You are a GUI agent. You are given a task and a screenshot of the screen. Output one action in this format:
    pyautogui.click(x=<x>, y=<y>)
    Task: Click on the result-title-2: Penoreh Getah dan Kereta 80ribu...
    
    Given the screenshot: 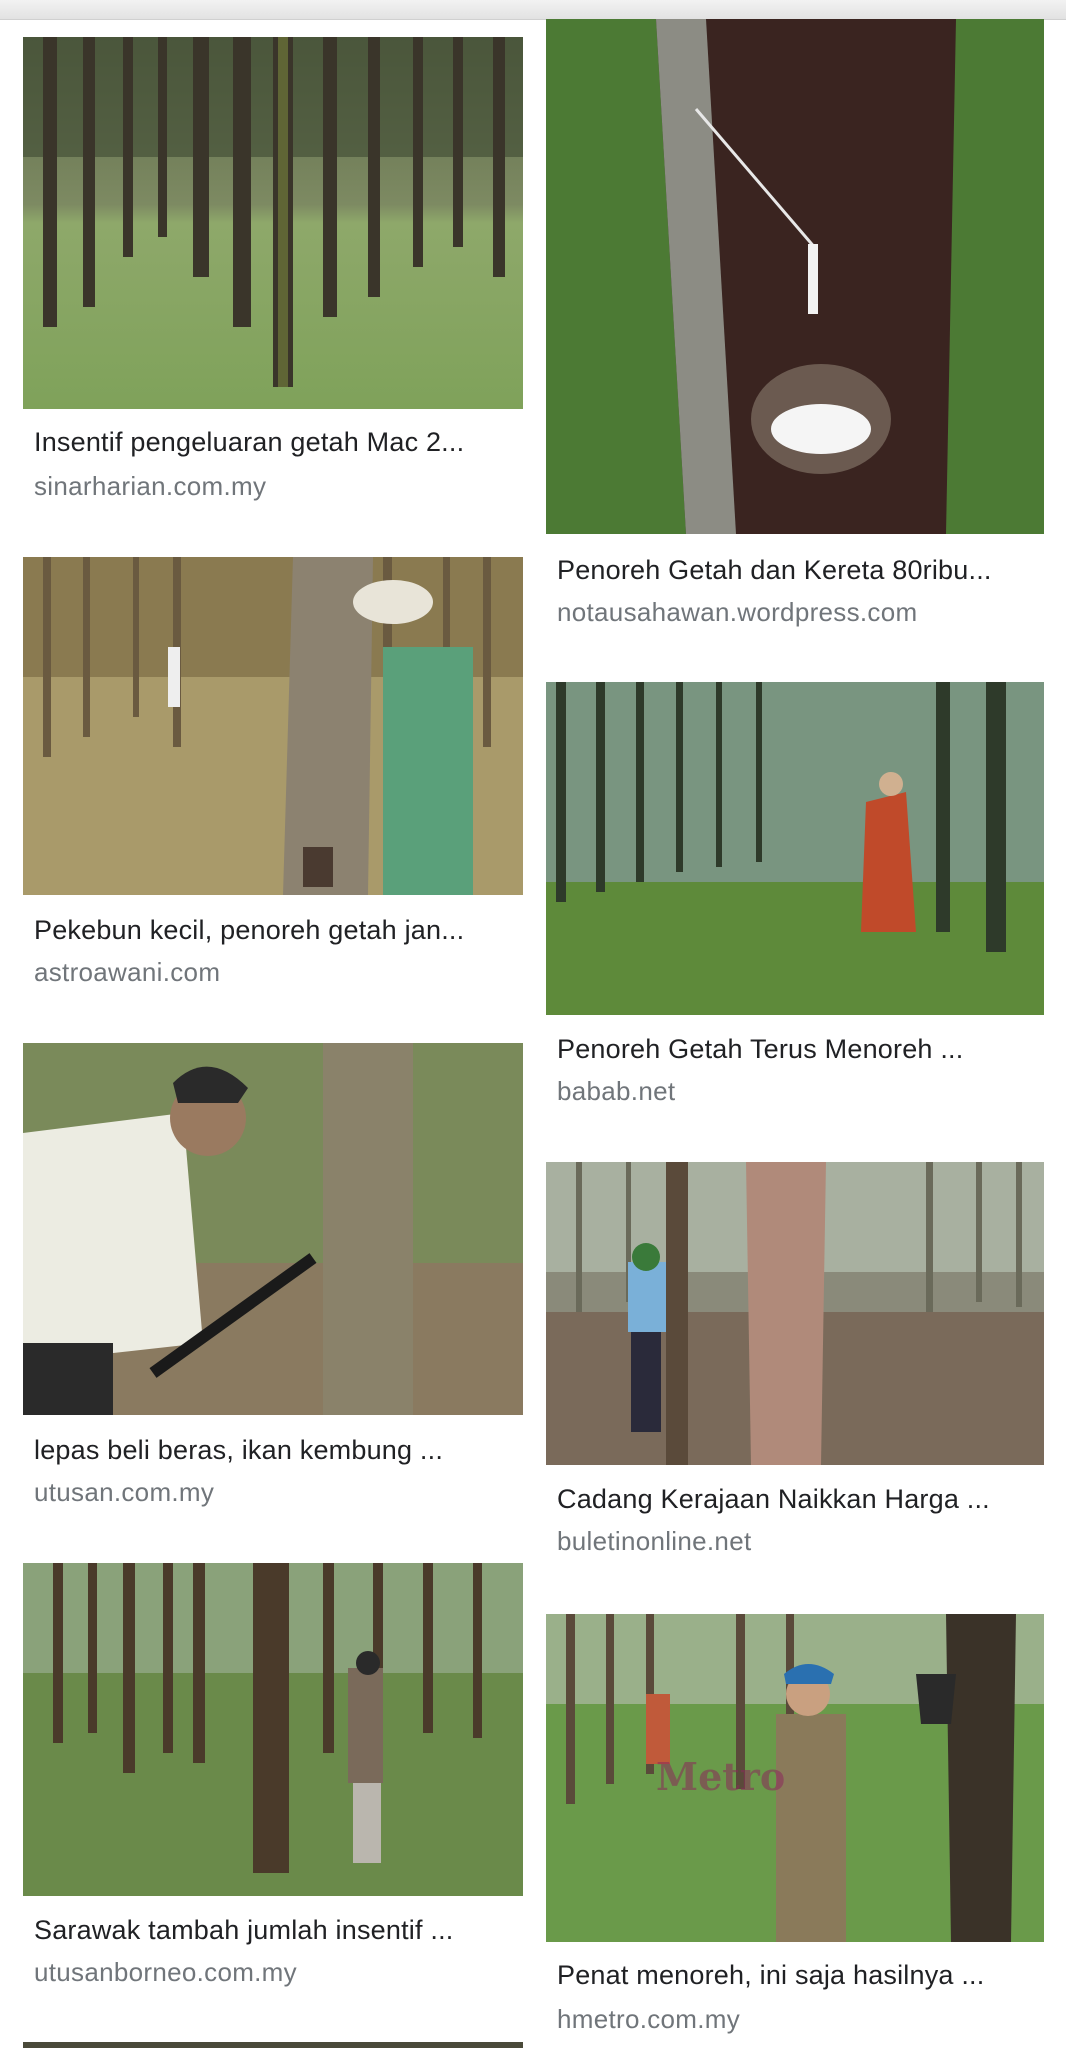 What is the action you would take?
    pyautogui.click(x=774, y=570)
    